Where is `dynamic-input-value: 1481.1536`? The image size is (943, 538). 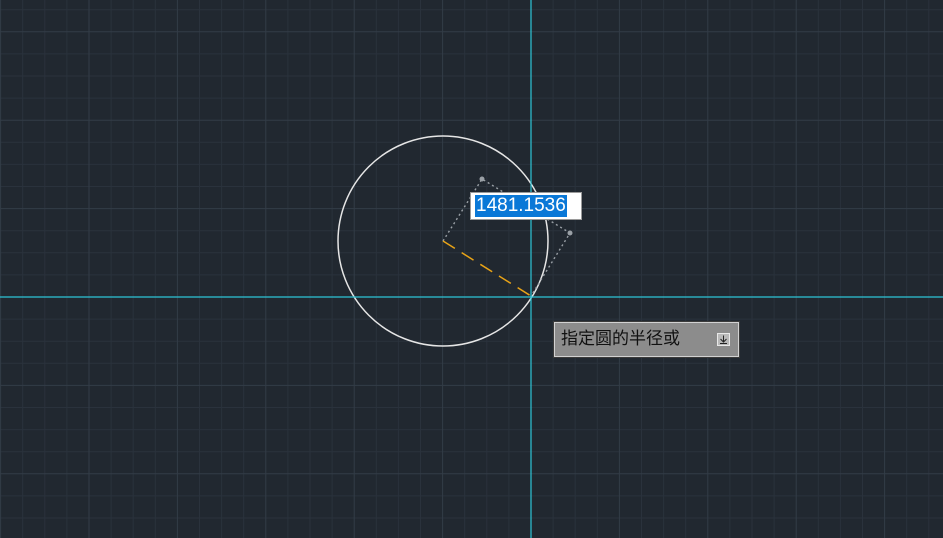
dynamic-input-value: 1481.1536 is located at coordinates (521, 206).